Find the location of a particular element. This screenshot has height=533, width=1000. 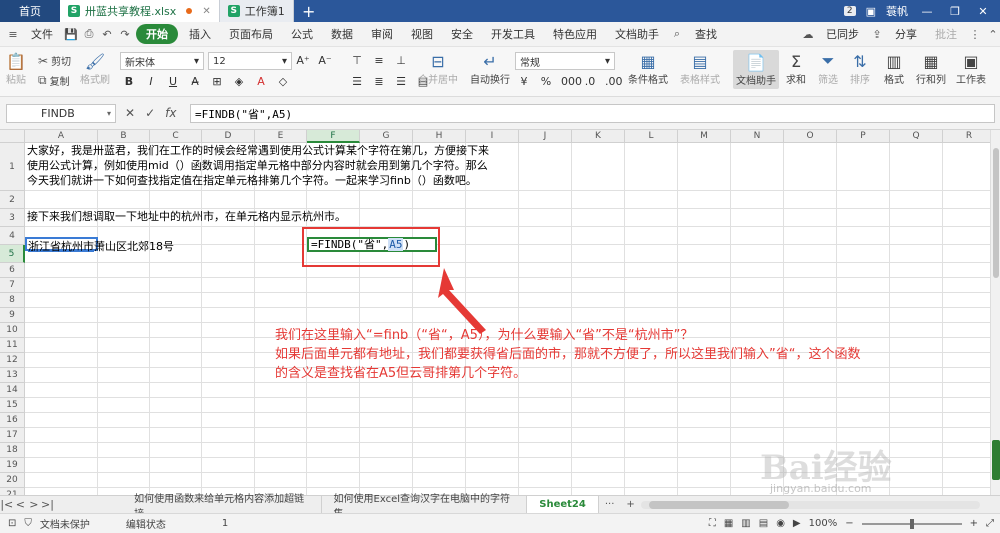

font-shrink-icon: A⁻ is located at coordinates (325, 60).